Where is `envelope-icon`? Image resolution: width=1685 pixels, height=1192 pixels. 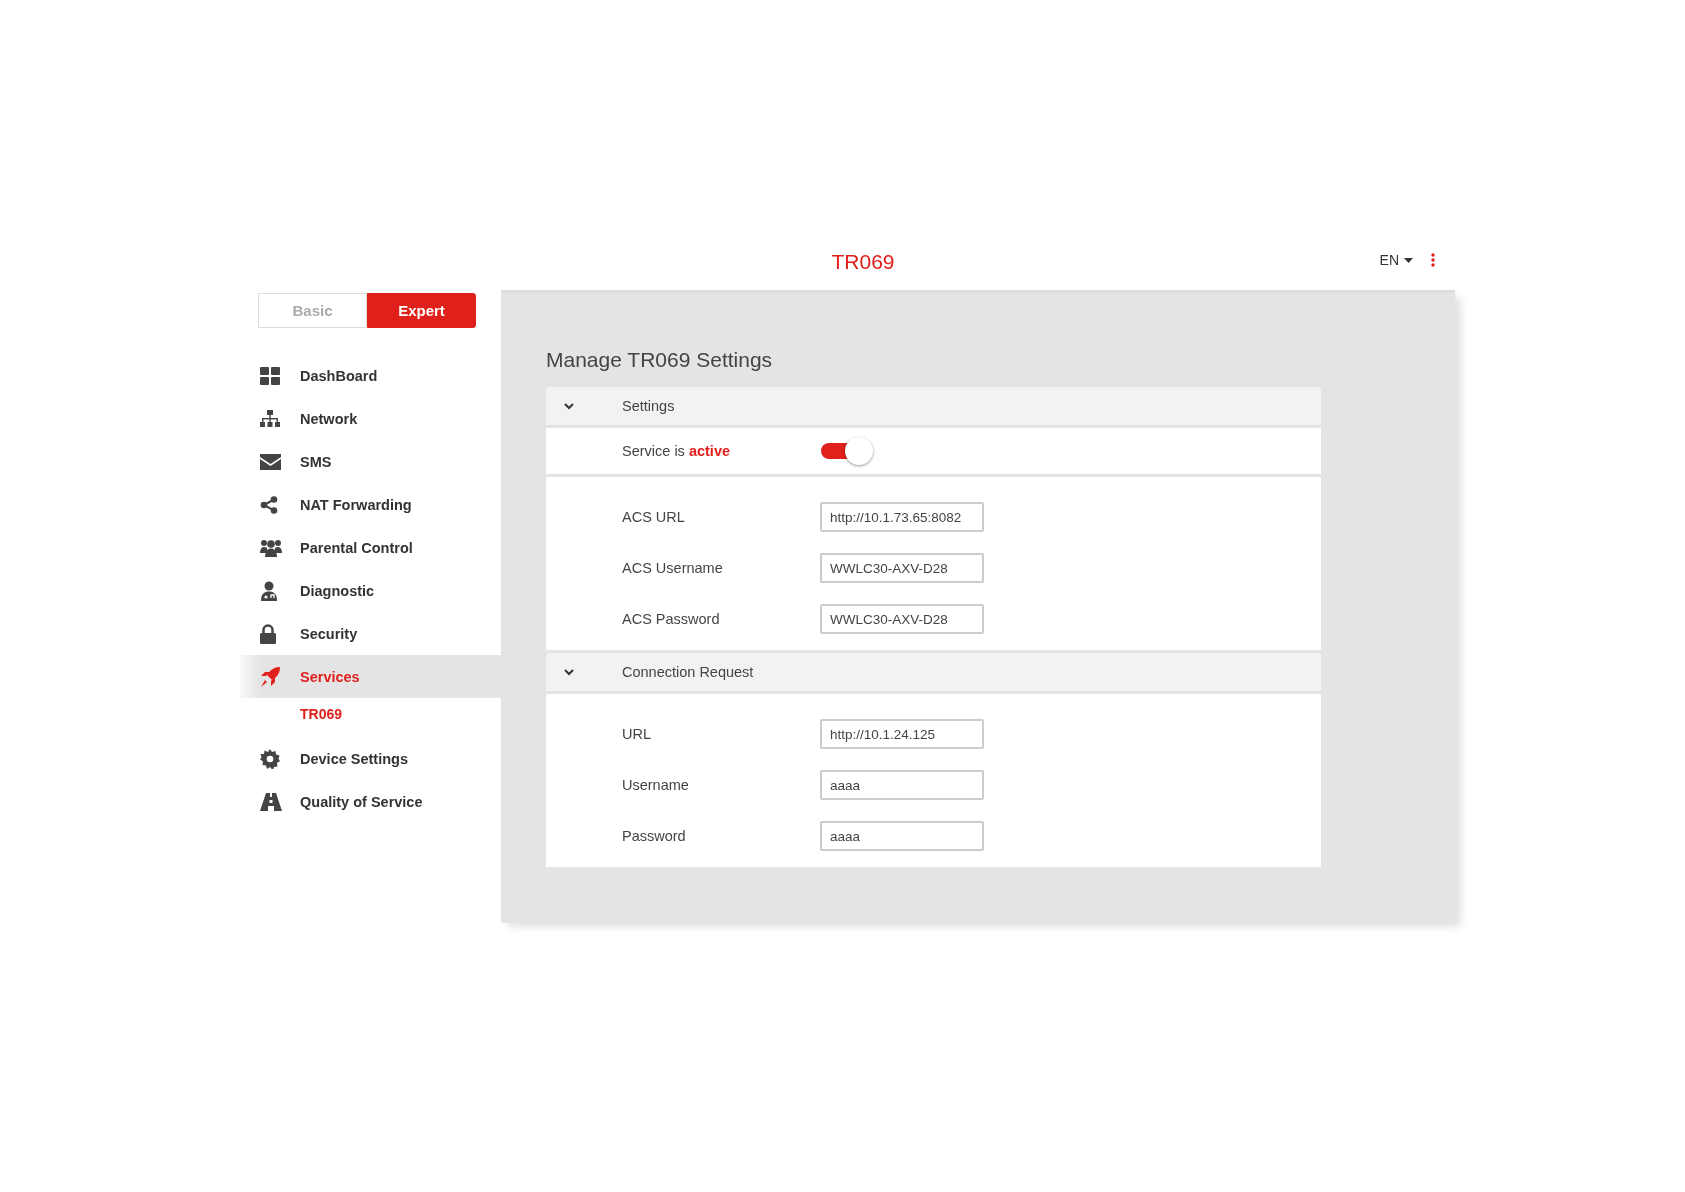 envelope-icon is located at coordinates (270, 461).